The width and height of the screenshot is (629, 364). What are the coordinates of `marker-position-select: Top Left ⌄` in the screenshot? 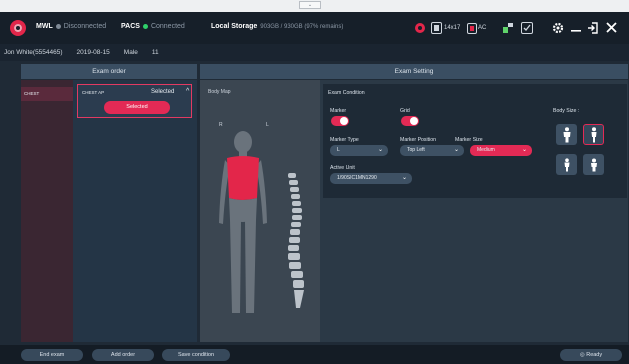 It's located at (432, 150).